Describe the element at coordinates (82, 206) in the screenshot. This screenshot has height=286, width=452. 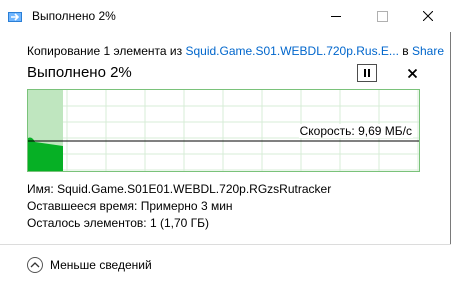
I see `time-label: Оставшееся время:` at that location.